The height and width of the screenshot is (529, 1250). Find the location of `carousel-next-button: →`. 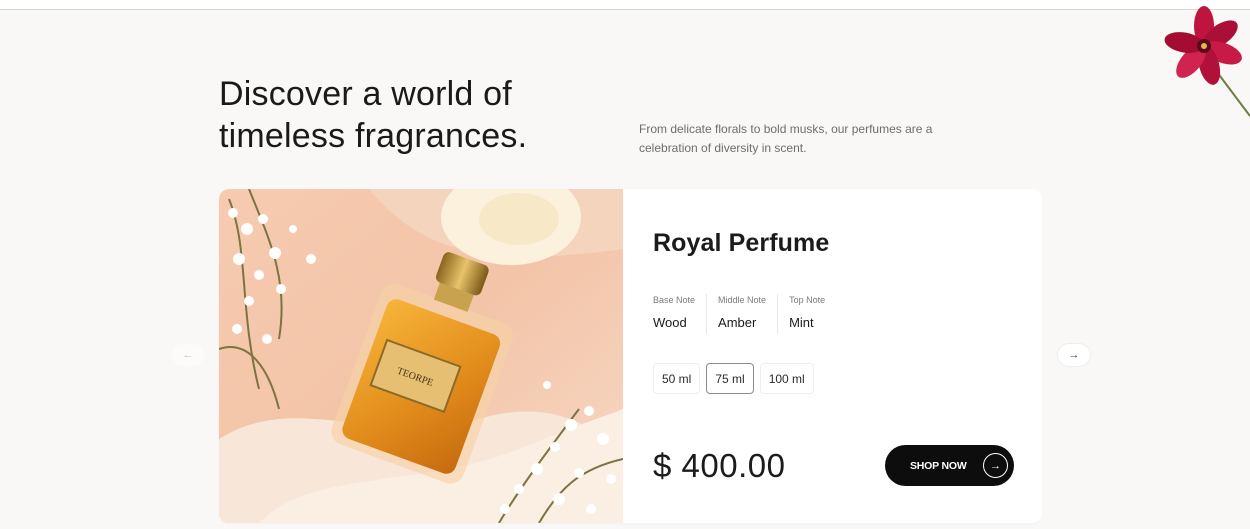

carousel-next-button: → is located at coordinates (1074, 355).